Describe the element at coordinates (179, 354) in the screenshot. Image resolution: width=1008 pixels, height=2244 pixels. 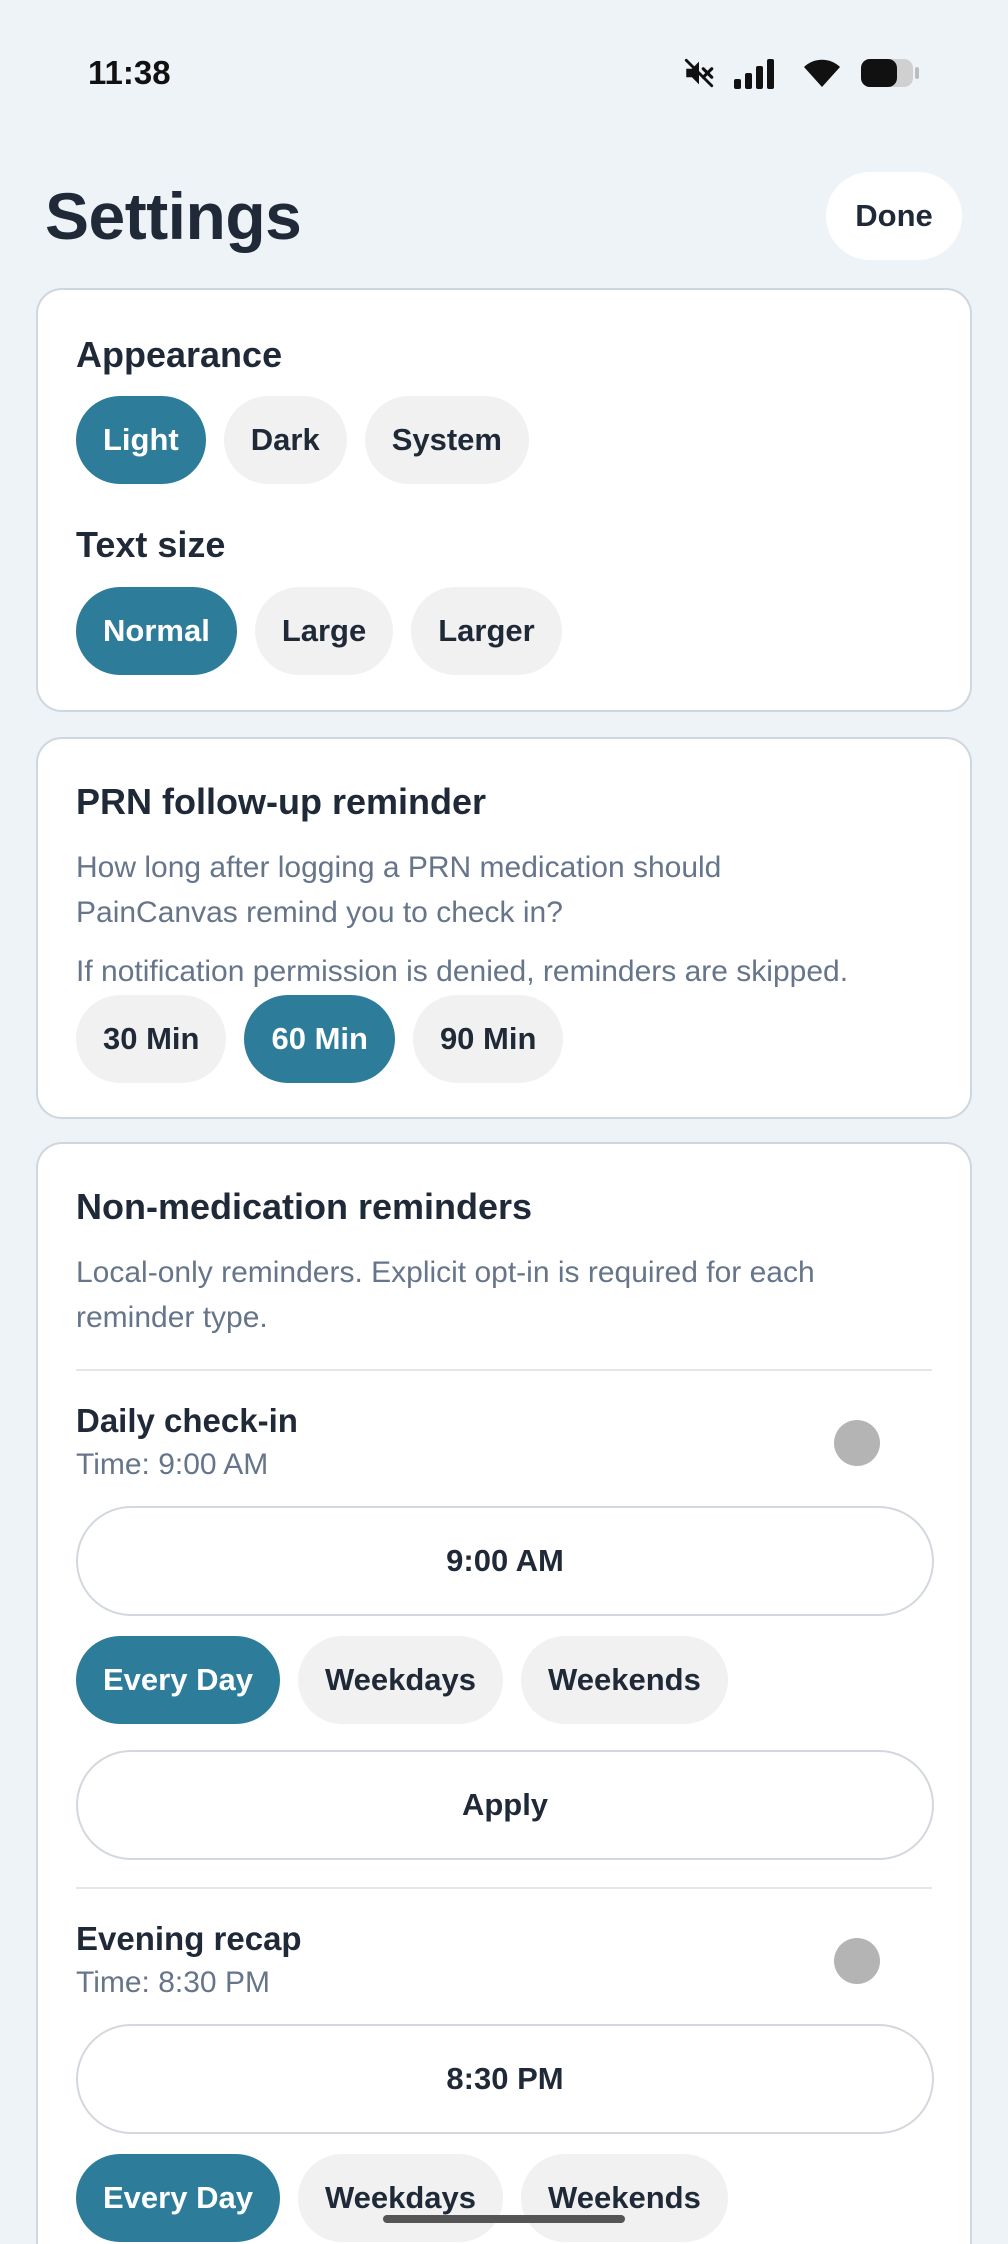
I see `appearance-title: Appearance` at that location.